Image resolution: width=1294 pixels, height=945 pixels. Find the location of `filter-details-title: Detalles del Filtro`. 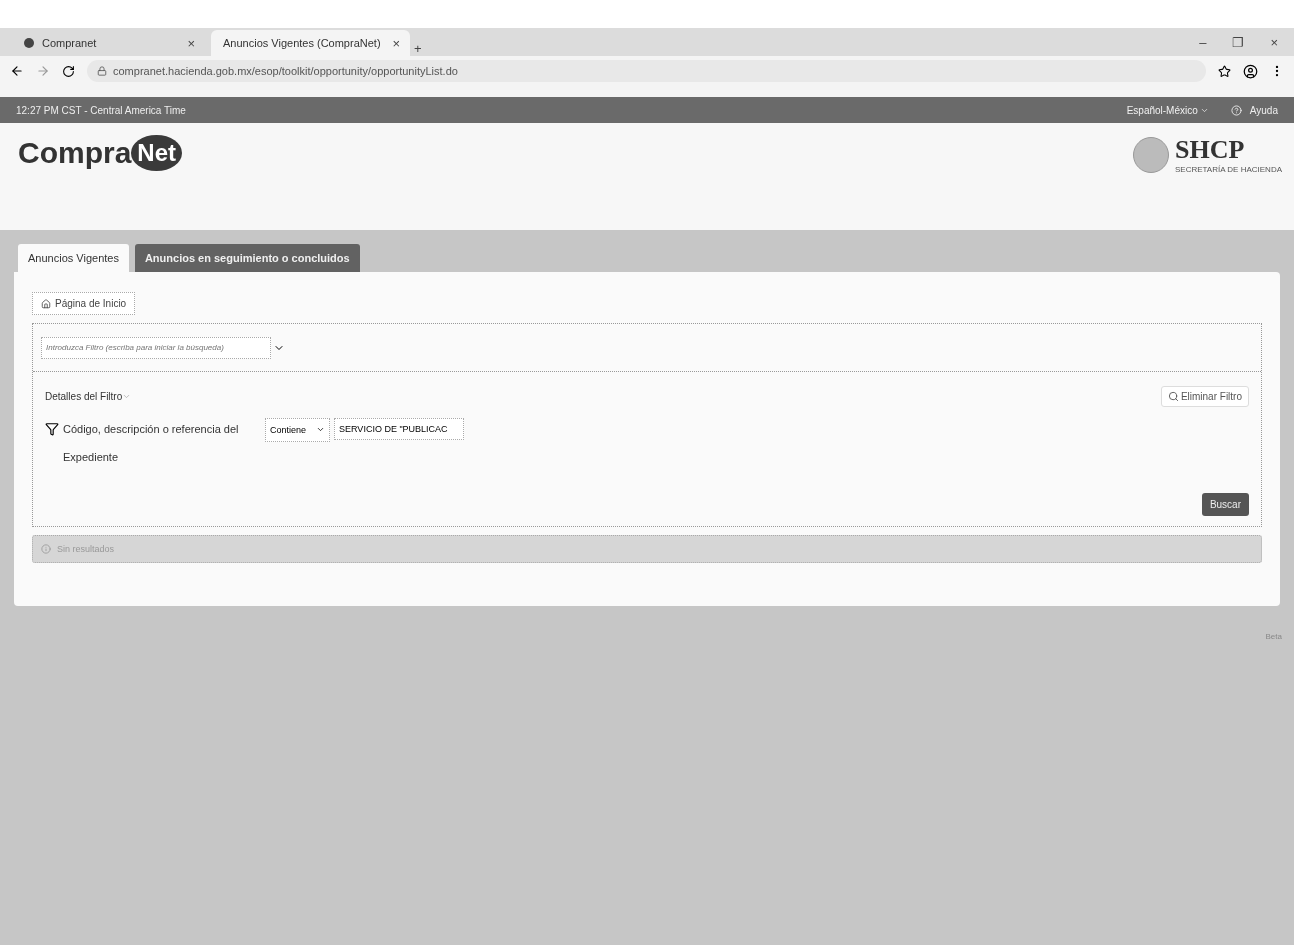

filter-details-title: Detalles del Filtro is located at coordinates (84, 396).